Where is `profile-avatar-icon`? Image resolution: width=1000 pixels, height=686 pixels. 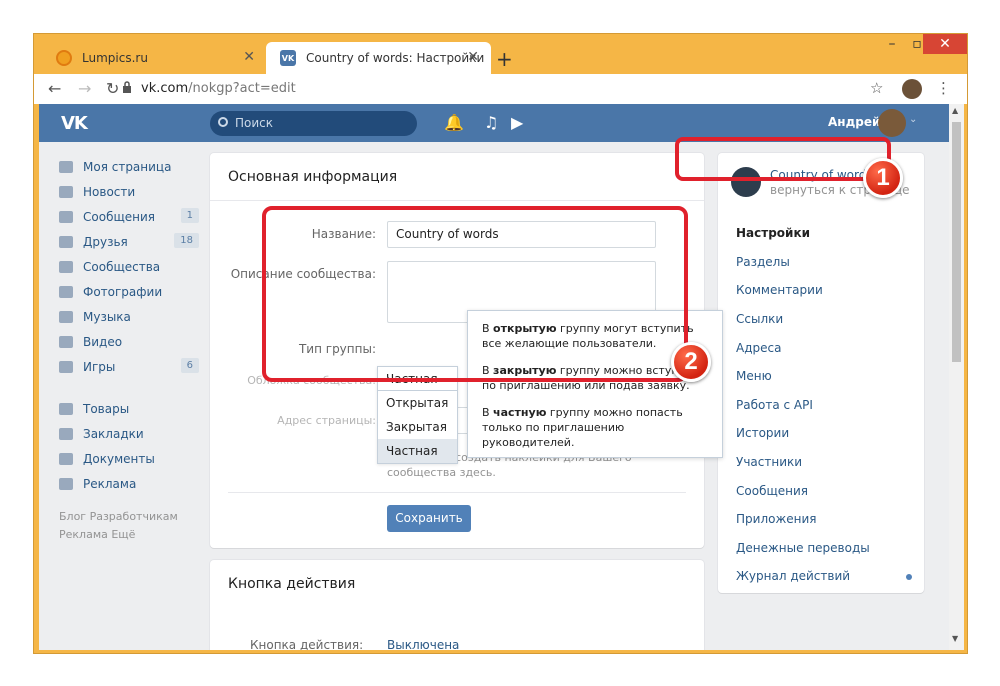
profile-avatar-icon is located at coordinates (912, 89).